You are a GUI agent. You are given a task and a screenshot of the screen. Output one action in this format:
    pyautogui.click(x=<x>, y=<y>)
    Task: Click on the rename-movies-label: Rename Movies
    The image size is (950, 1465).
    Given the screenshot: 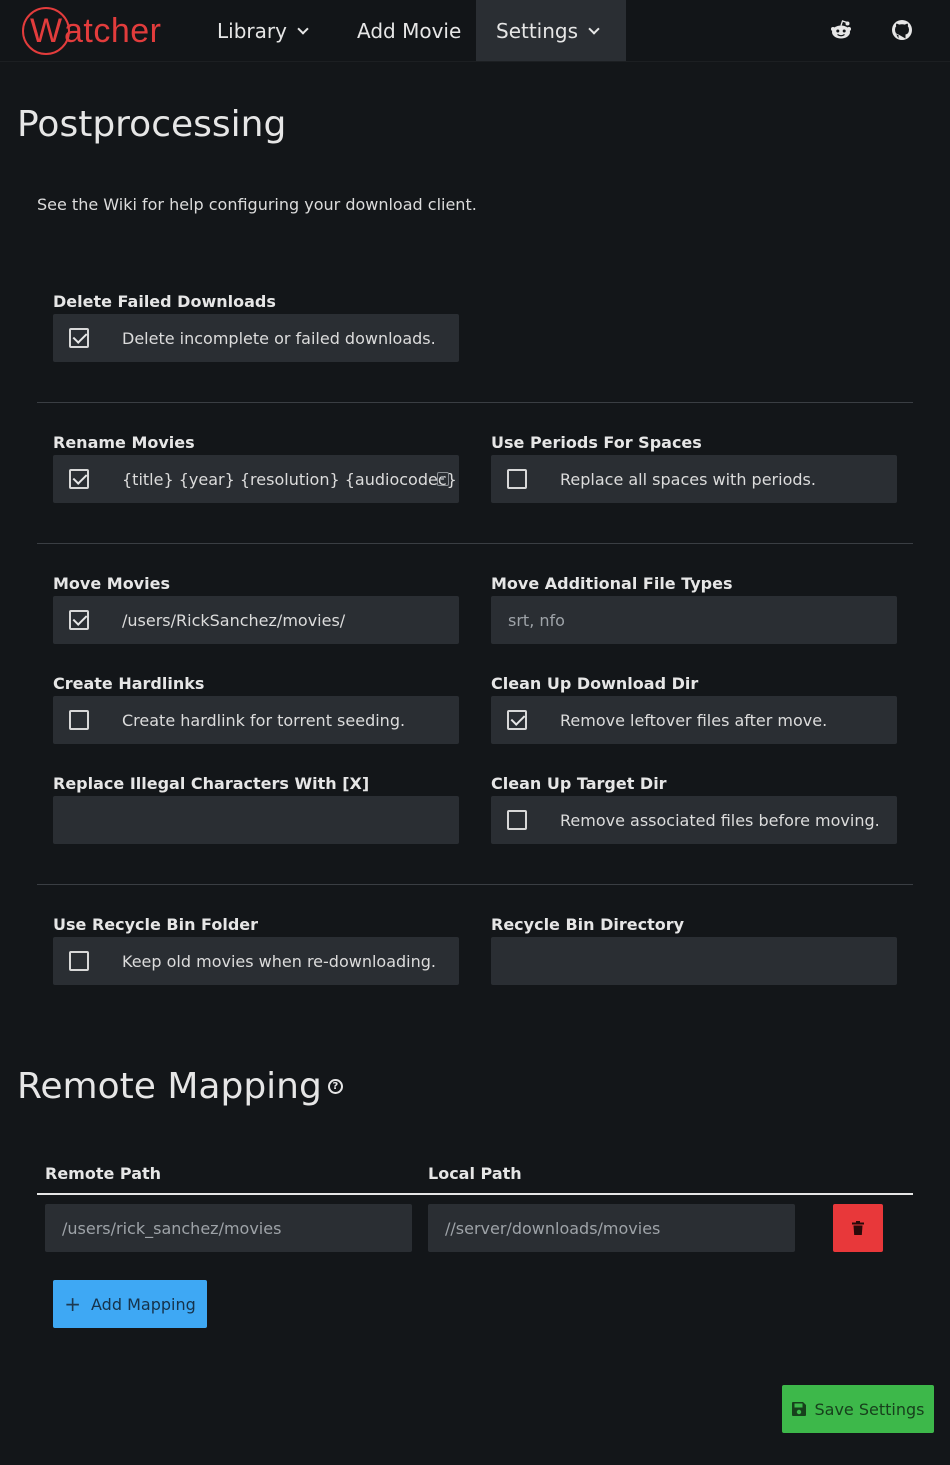 What is the action you would take?
    pyautogui.click(x=124, y=442)
    